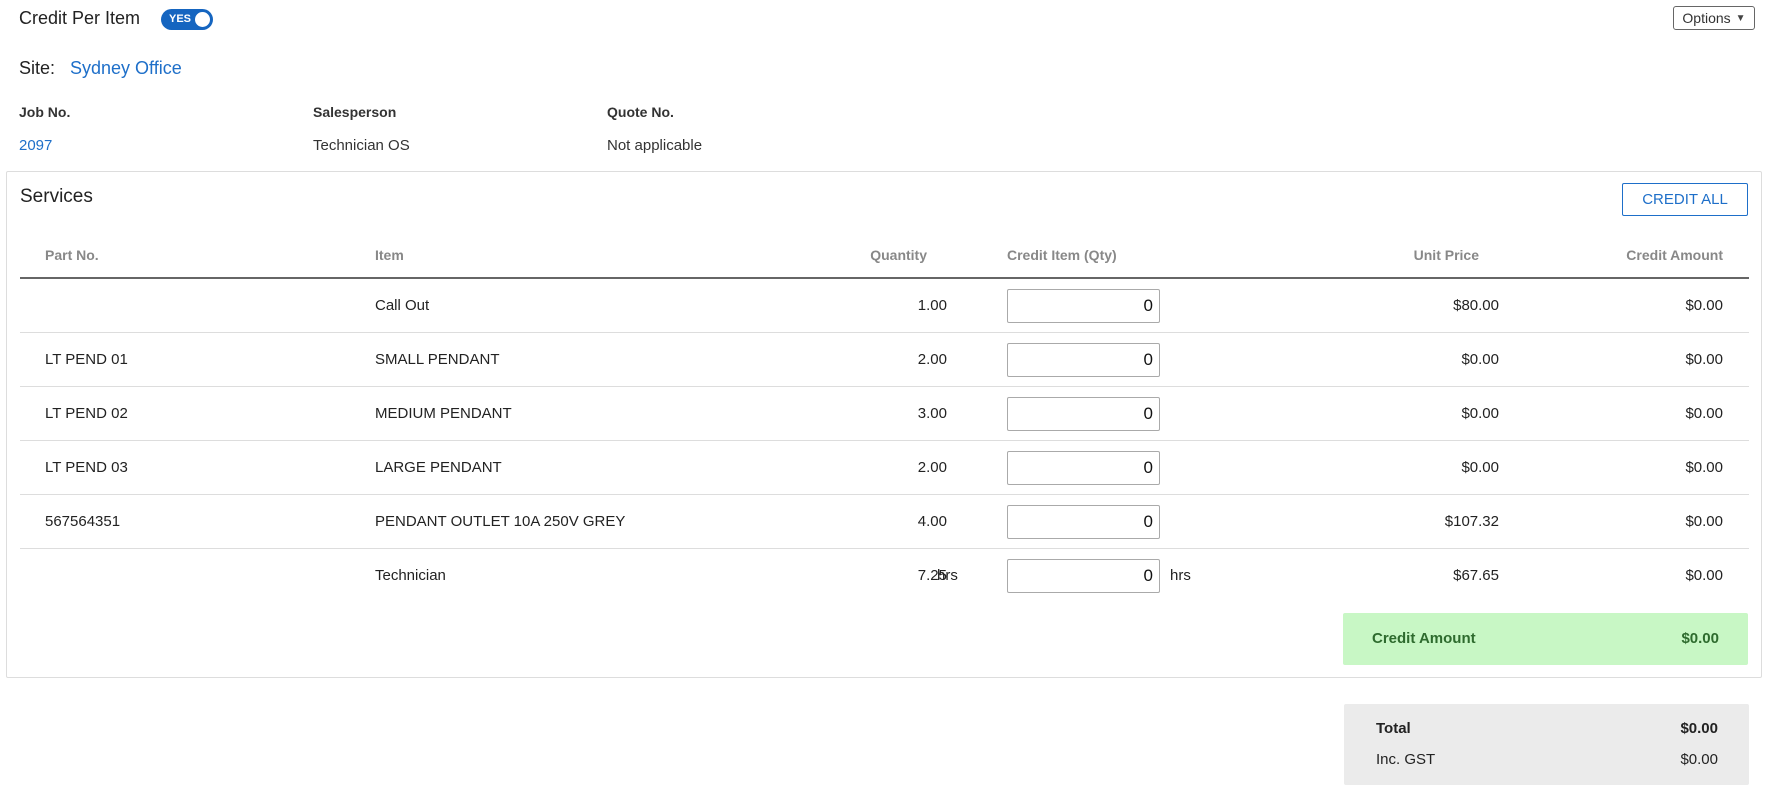 This screenshot has width=1769, height=803. What do you see at coordinates (884, 414) in the screenshot?
I see `table-row: LT PEND 02 MEDIUM PENDANT 3.00 $0.00 $0.00` at bounding box center [884, 414].